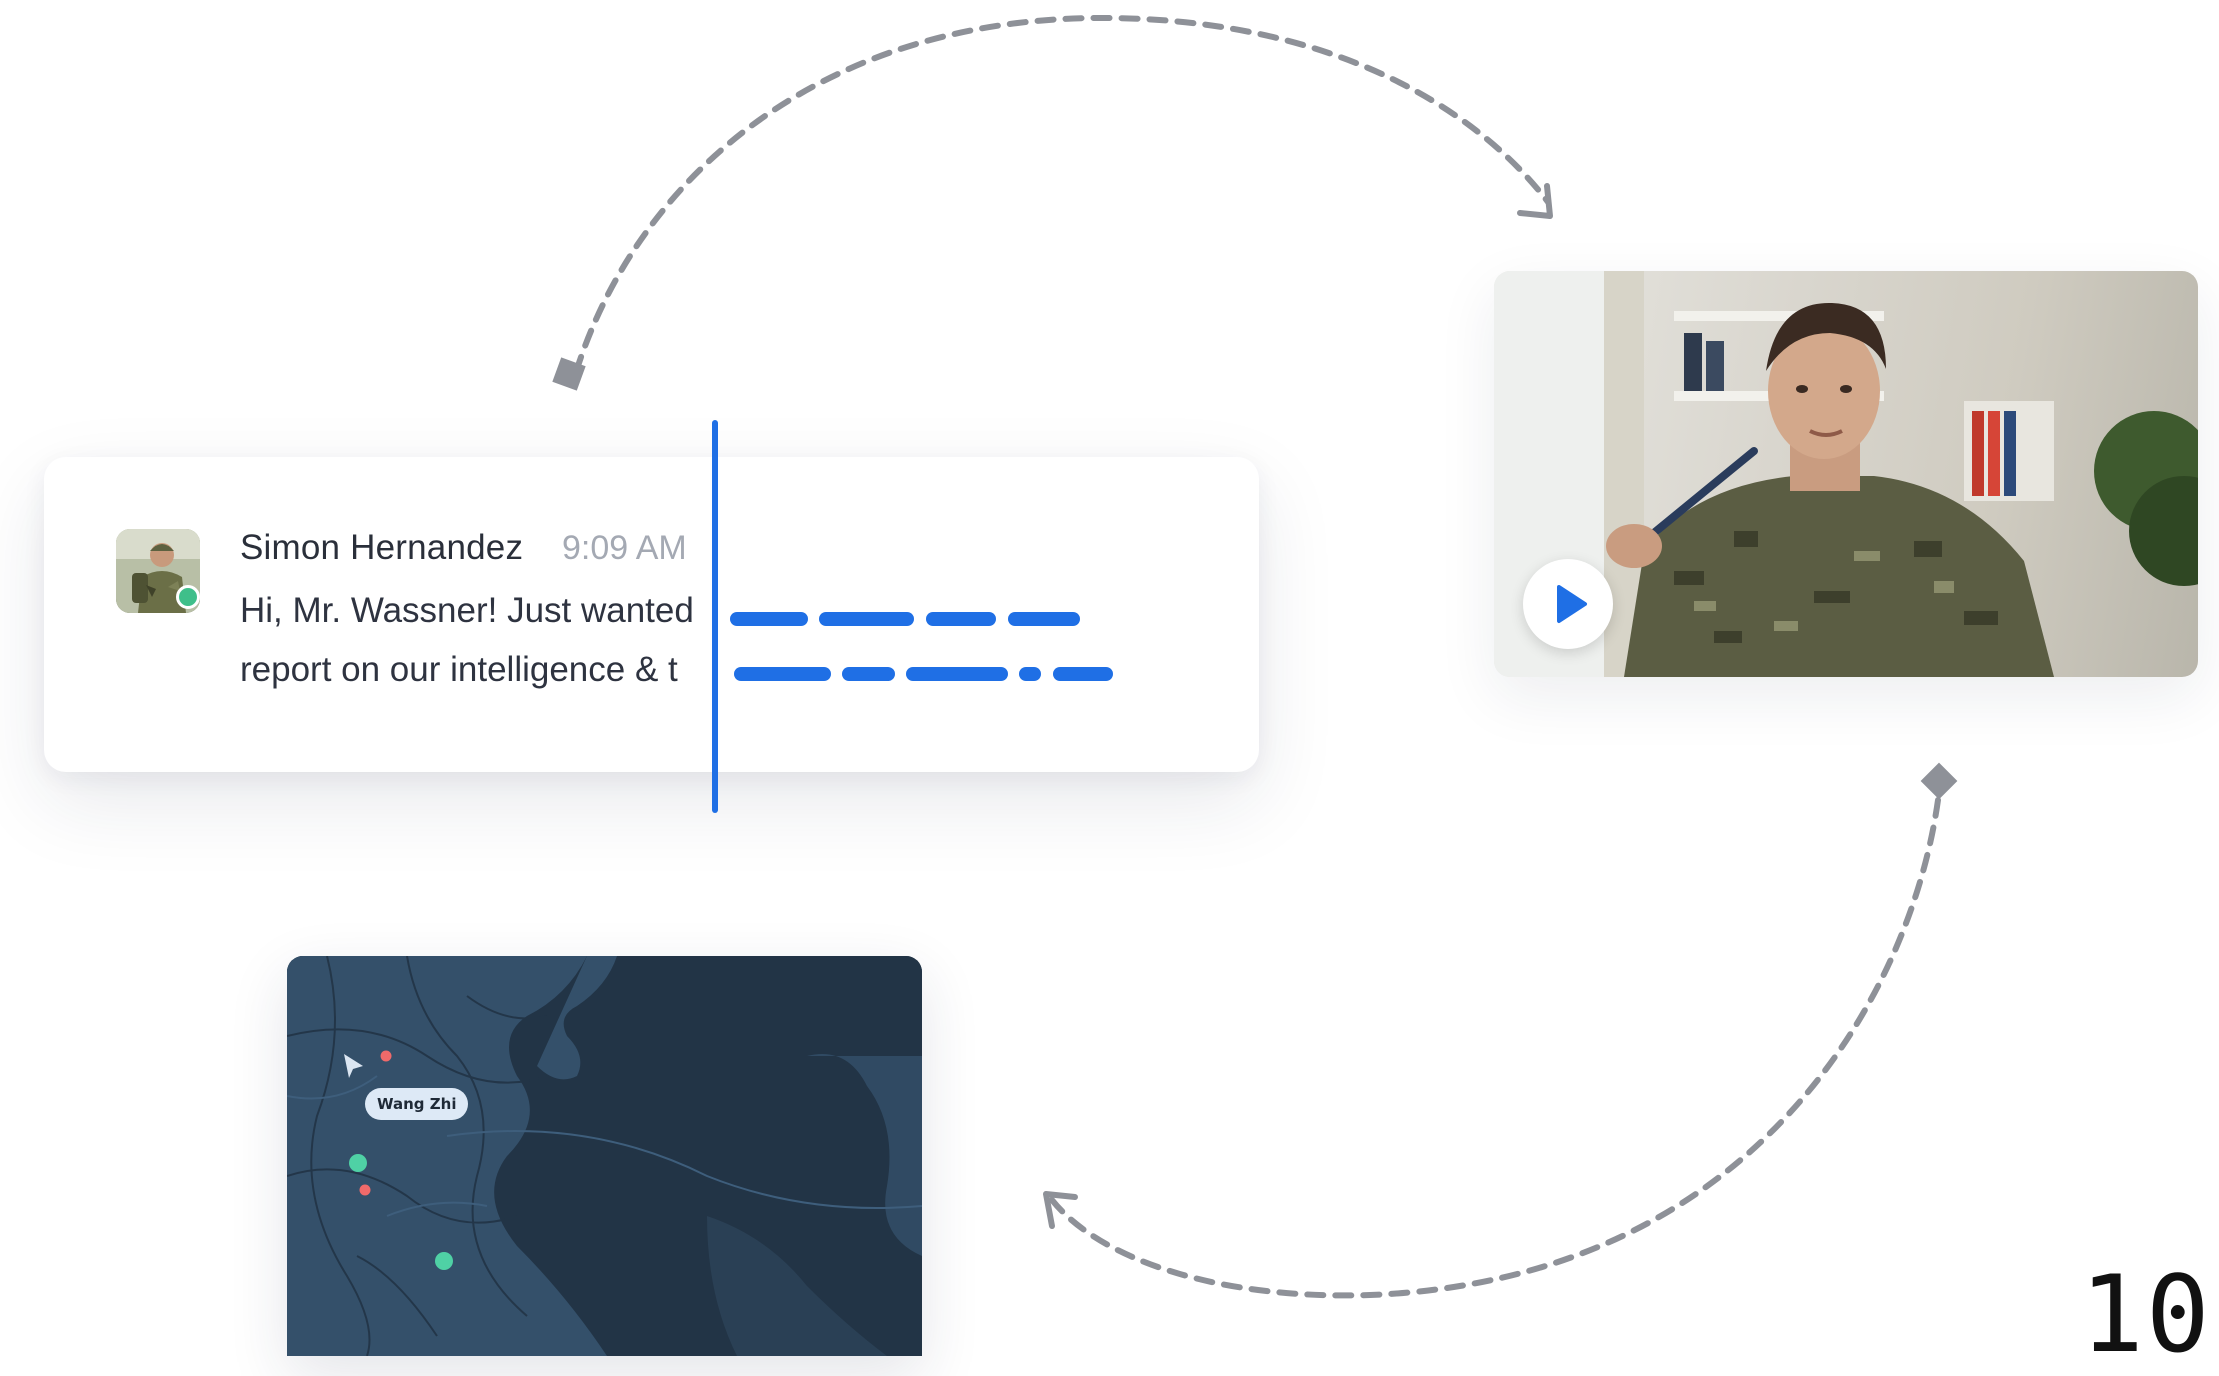  Describe the element at coordinates (715, 616) in the screenshot. I see `text-cursor-bar` at that location.